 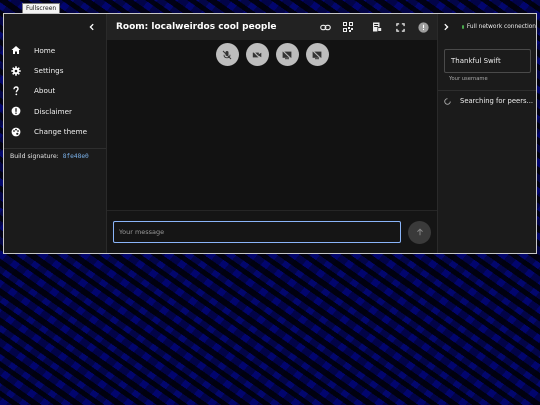 What do you see at coordinates (45, 50) in the screenshot?
I see `nav-item-label: Home` at bounding box center [45, 50].